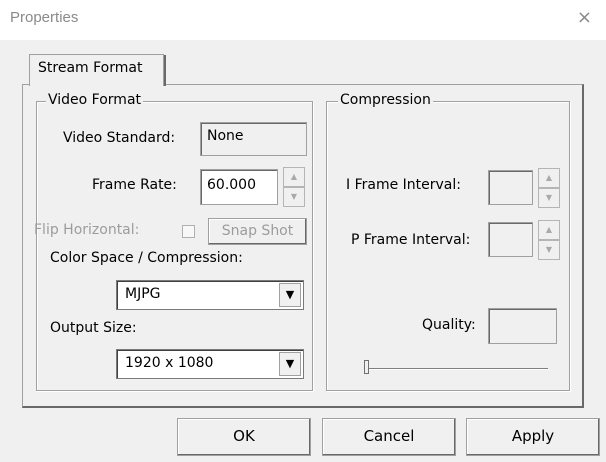 The height and width of the screenshot is (462, 606). What do you see at coordinates (244, 437) in the screenshot?
I see `ok-button: OK` at bounding box center [244, 437].